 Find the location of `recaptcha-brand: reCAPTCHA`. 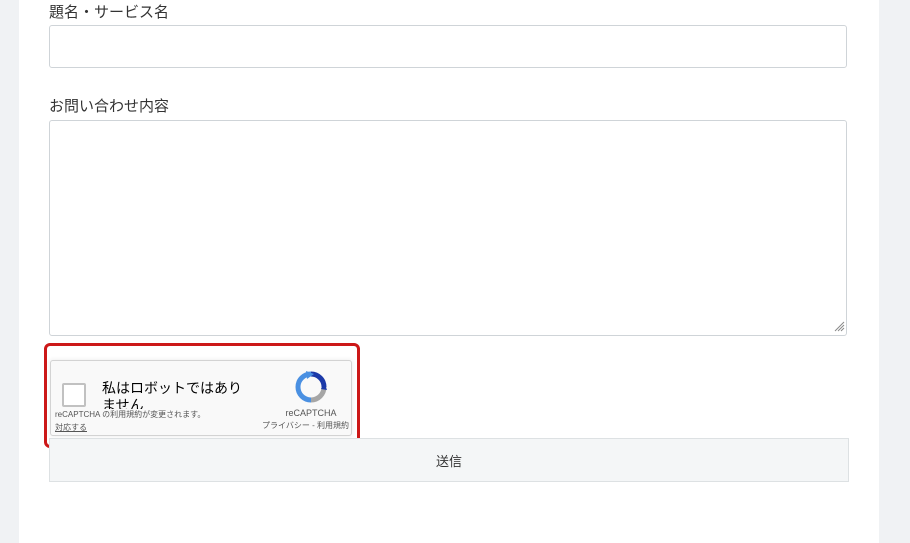

recaptcha-brand: reCAPTCHA is located at coordinates (311, 413).